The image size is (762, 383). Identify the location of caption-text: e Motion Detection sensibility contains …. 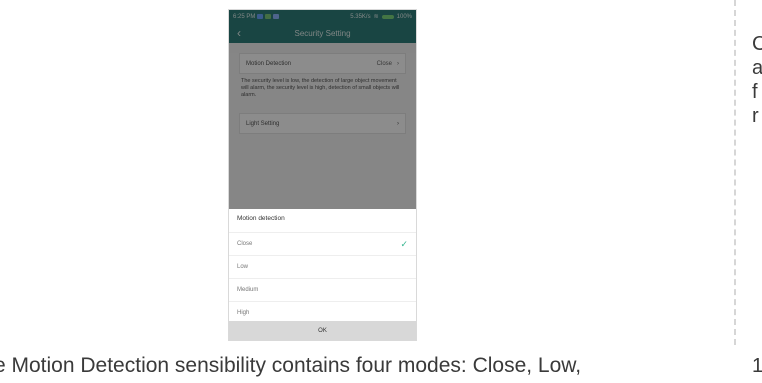
(291, 365).